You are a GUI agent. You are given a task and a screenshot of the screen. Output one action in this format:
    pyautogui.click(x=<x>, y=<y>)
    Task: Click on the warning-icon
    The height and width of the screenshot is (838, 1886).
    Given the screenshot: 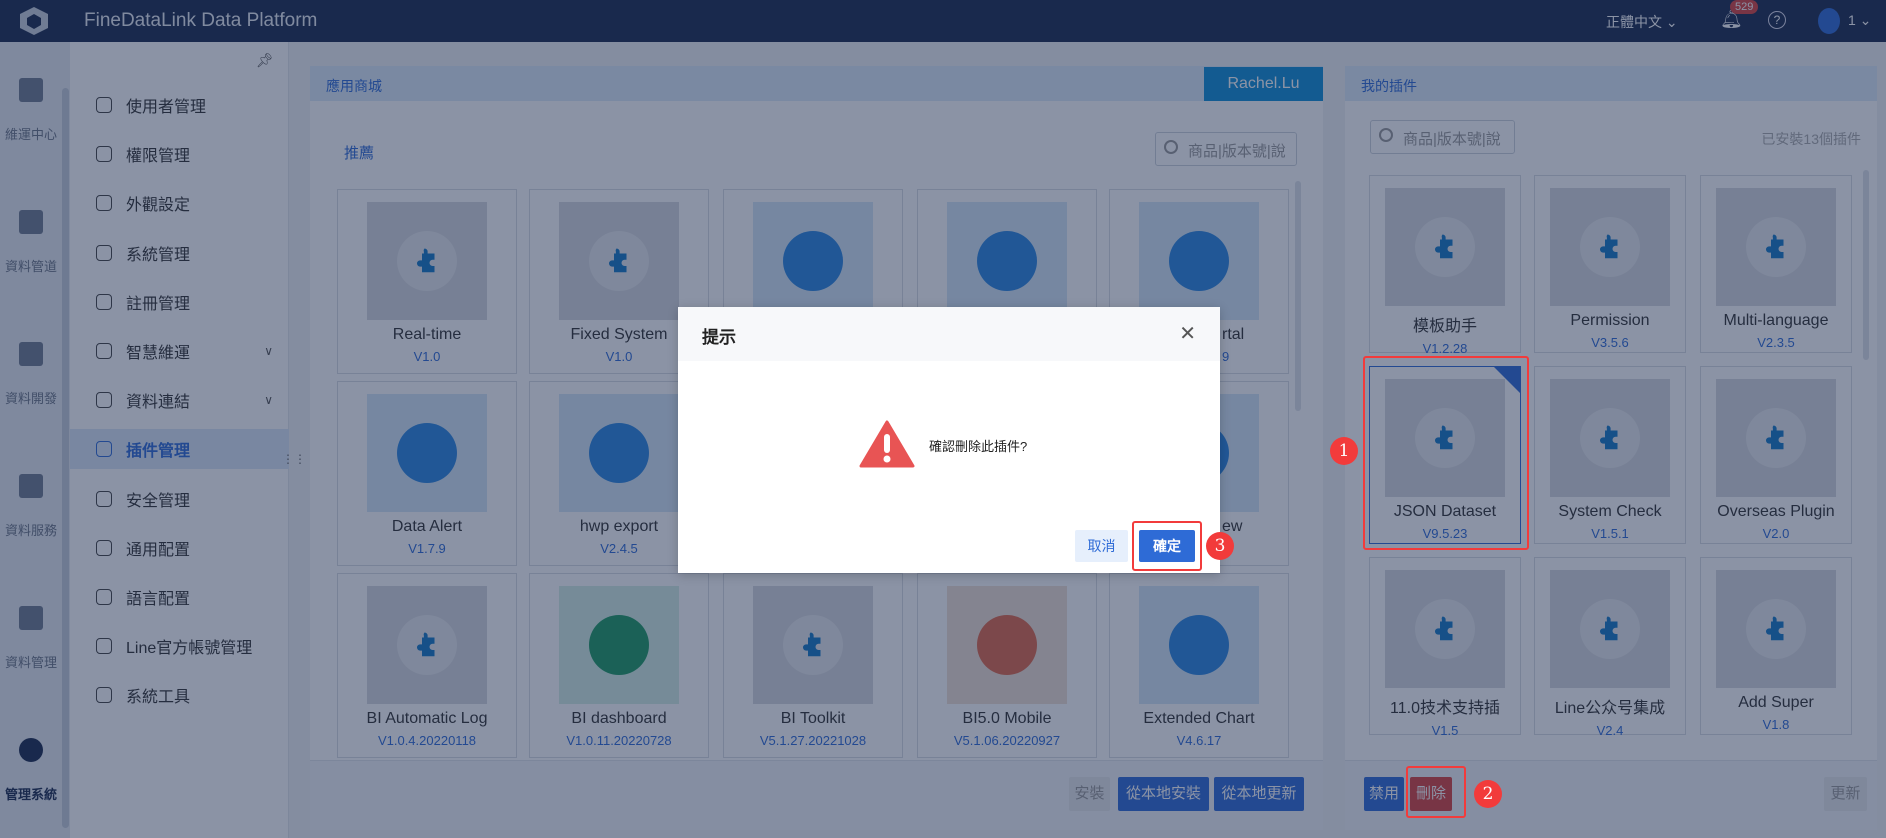 What is the action you would take?
    pyautogui.click(x=887, y=444)
    